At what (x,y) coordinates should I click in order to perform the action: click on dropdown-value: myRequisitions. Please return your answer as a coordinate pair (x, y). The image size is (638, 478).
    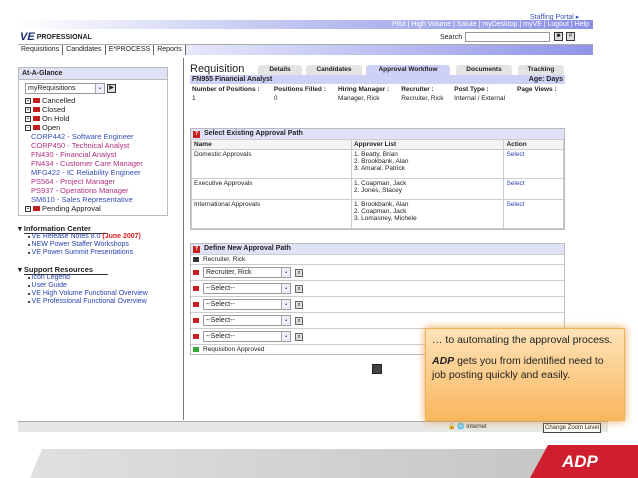
    Looking at the image, I should click on (52, 88).